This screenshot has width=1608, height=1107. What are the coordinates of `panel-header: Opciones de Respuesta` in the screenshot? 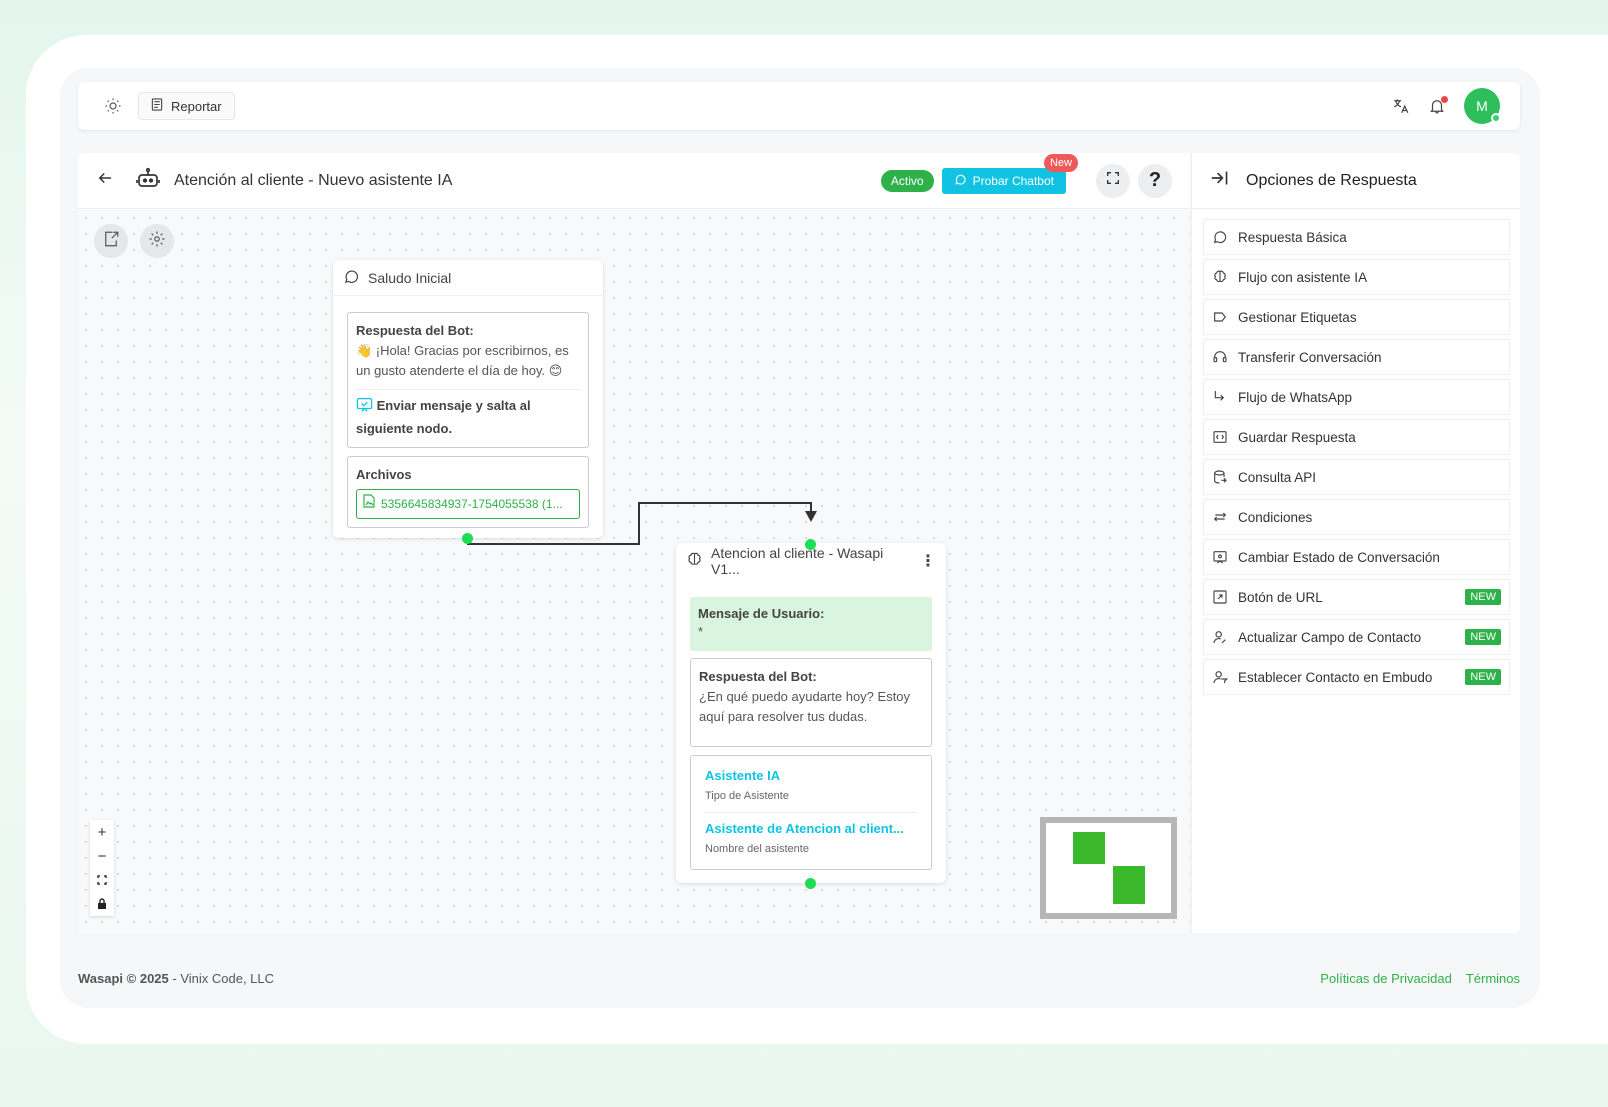 It's located at (1356, 181).